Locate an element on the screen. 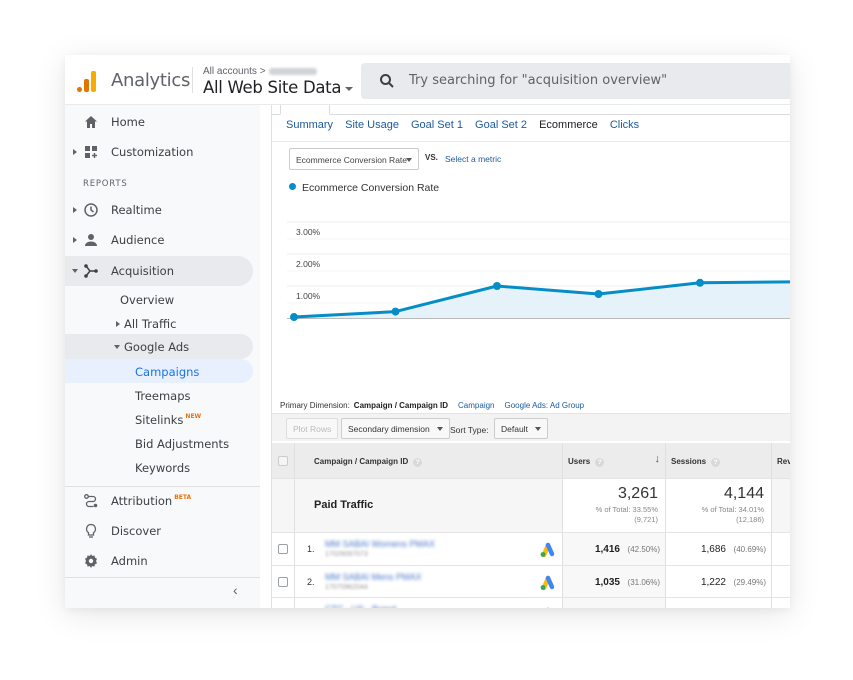 The width and height of the screenshot is (853, 680). sidebar-item-audience: Audience is located at coordinates (159, 240).